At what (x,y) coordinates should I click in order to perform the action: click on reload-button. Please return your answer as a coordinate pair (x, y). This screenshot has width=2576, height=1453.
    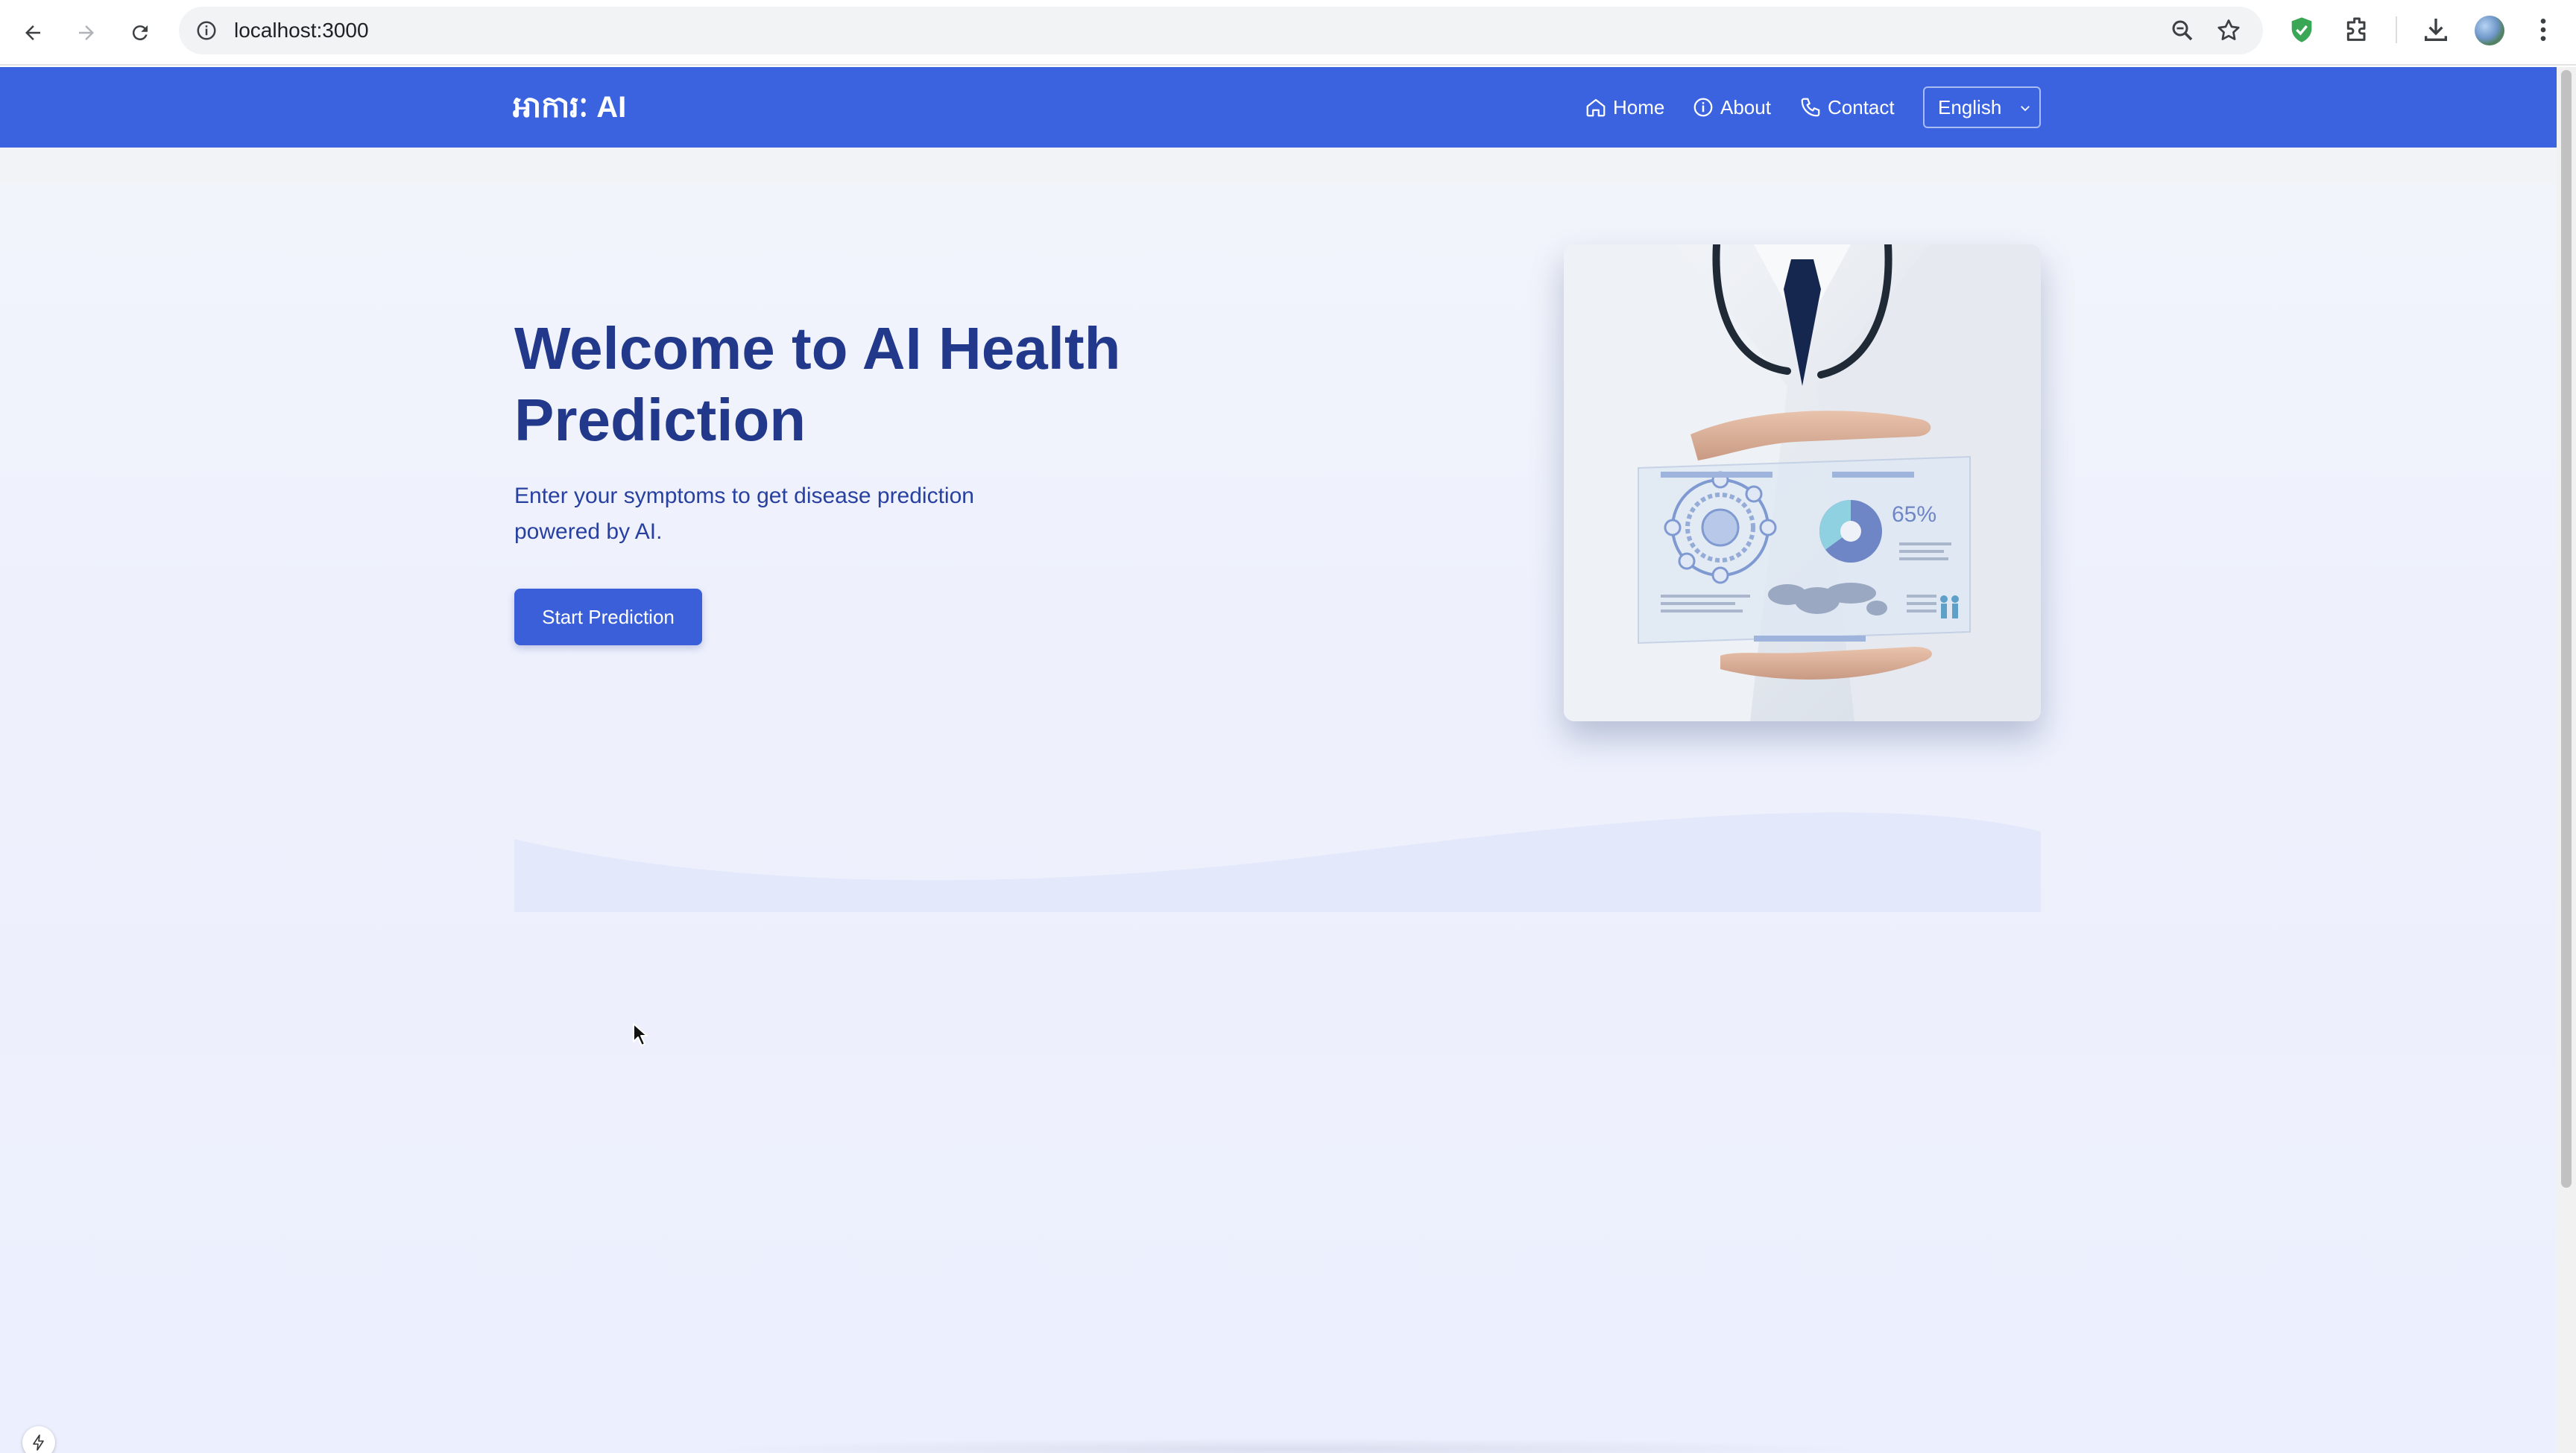
    Looking at the image, I should click on (140, 33).